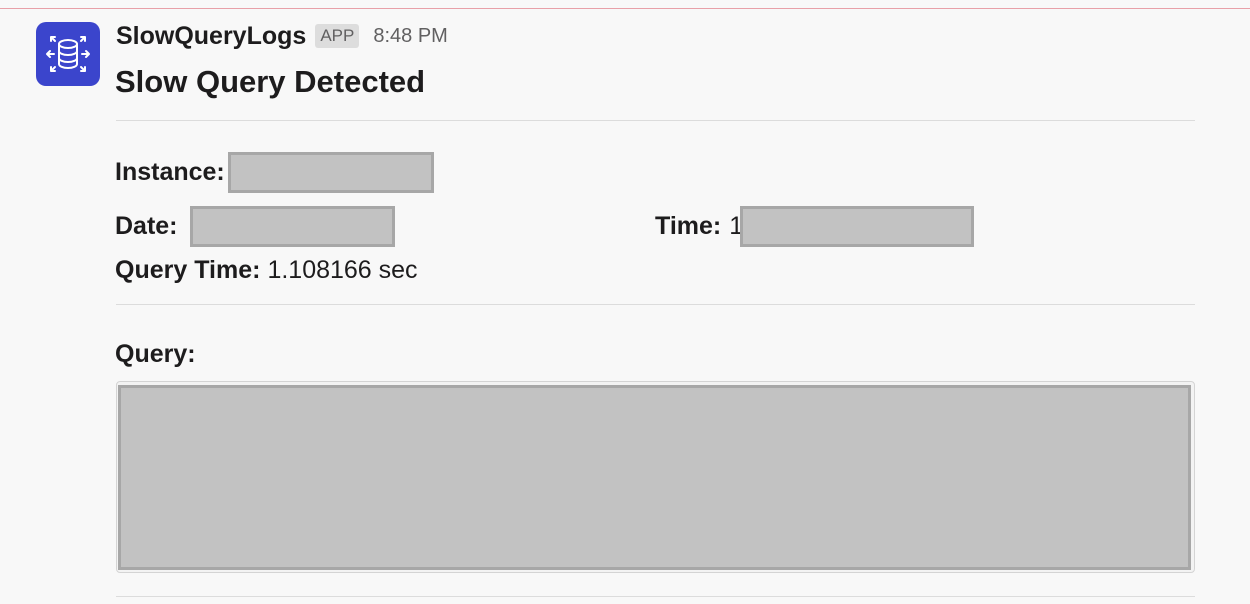  Describe the element at coordinates (337, 36) in the screenshot. I see `app-badge: APP` at that location.